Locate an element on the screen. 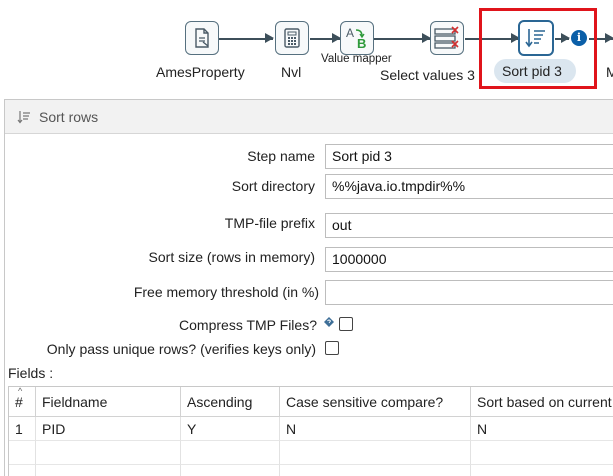 This screenshot has width=613, height=476. unique-rows-checkbox is located at coordinates (332, 348).